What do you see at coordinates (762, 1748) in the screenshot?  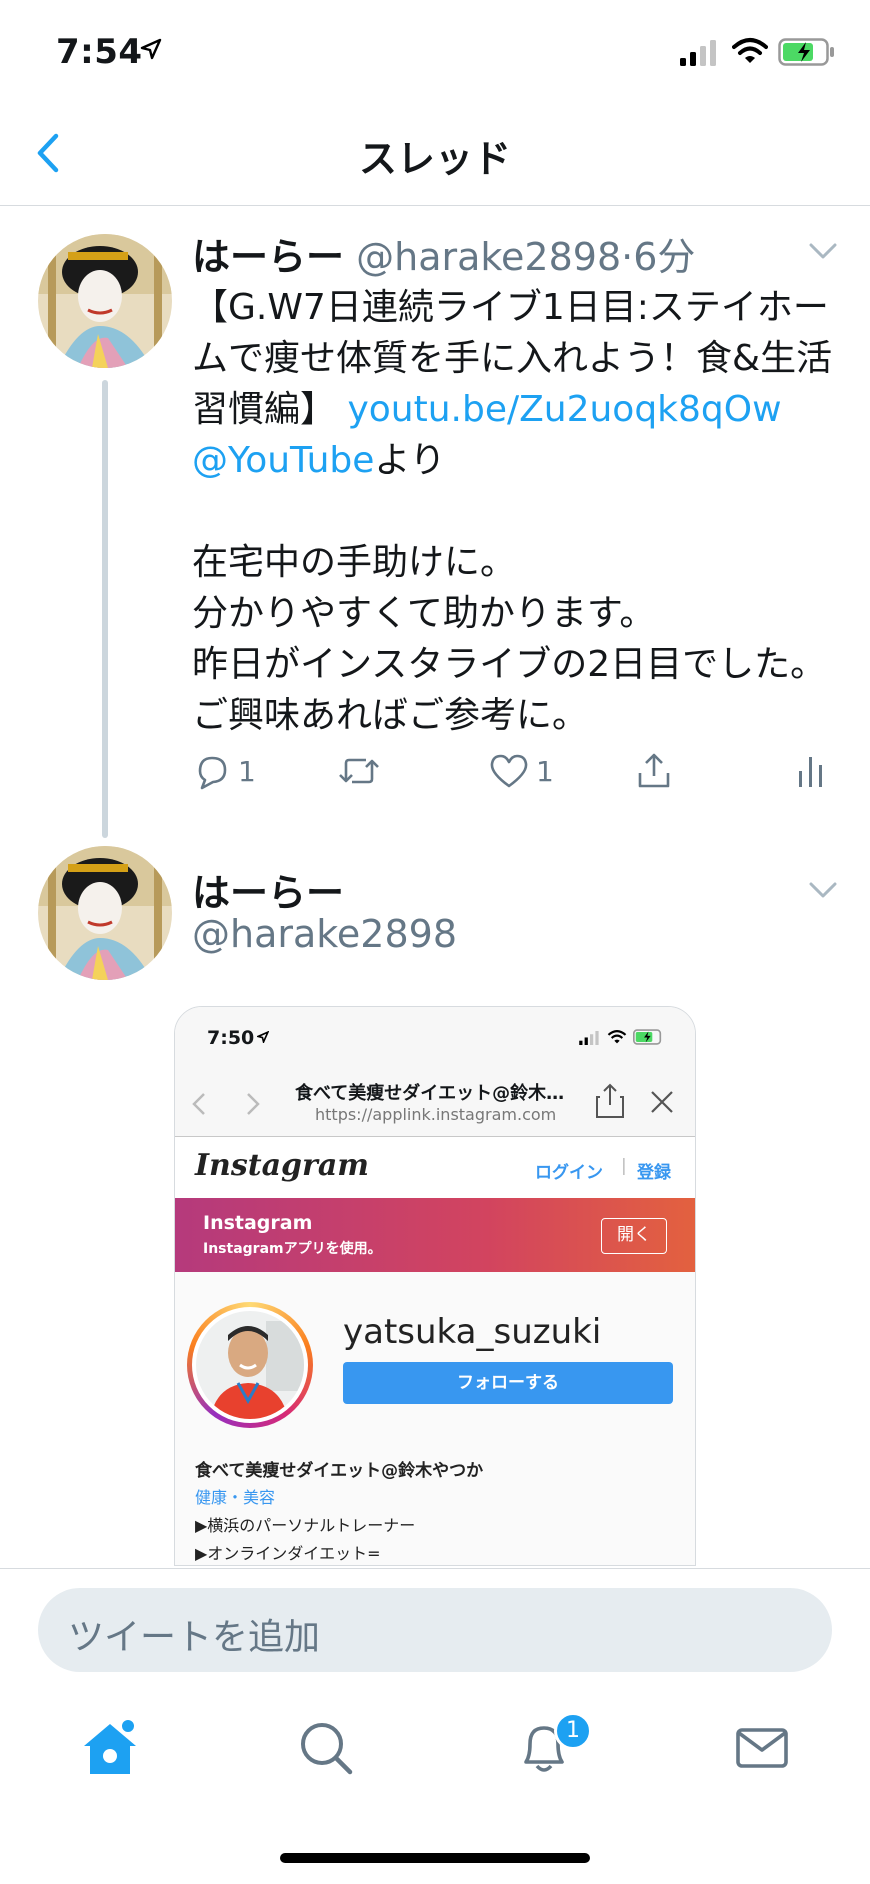 I see `messages-envelope-icon` at bounding box center [762, 1748].